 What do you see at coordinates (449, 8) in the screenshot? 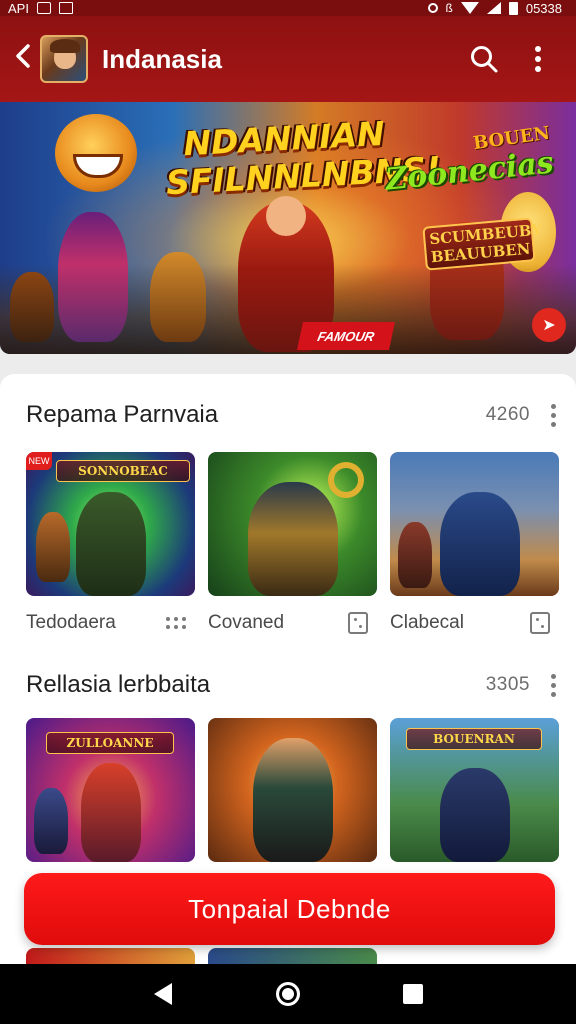
I see `bluetooth-icon: ß` at bounding box center [449, 8].